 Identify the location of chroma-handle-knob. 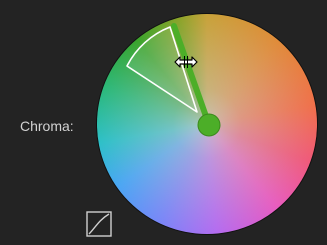
(209, 125).